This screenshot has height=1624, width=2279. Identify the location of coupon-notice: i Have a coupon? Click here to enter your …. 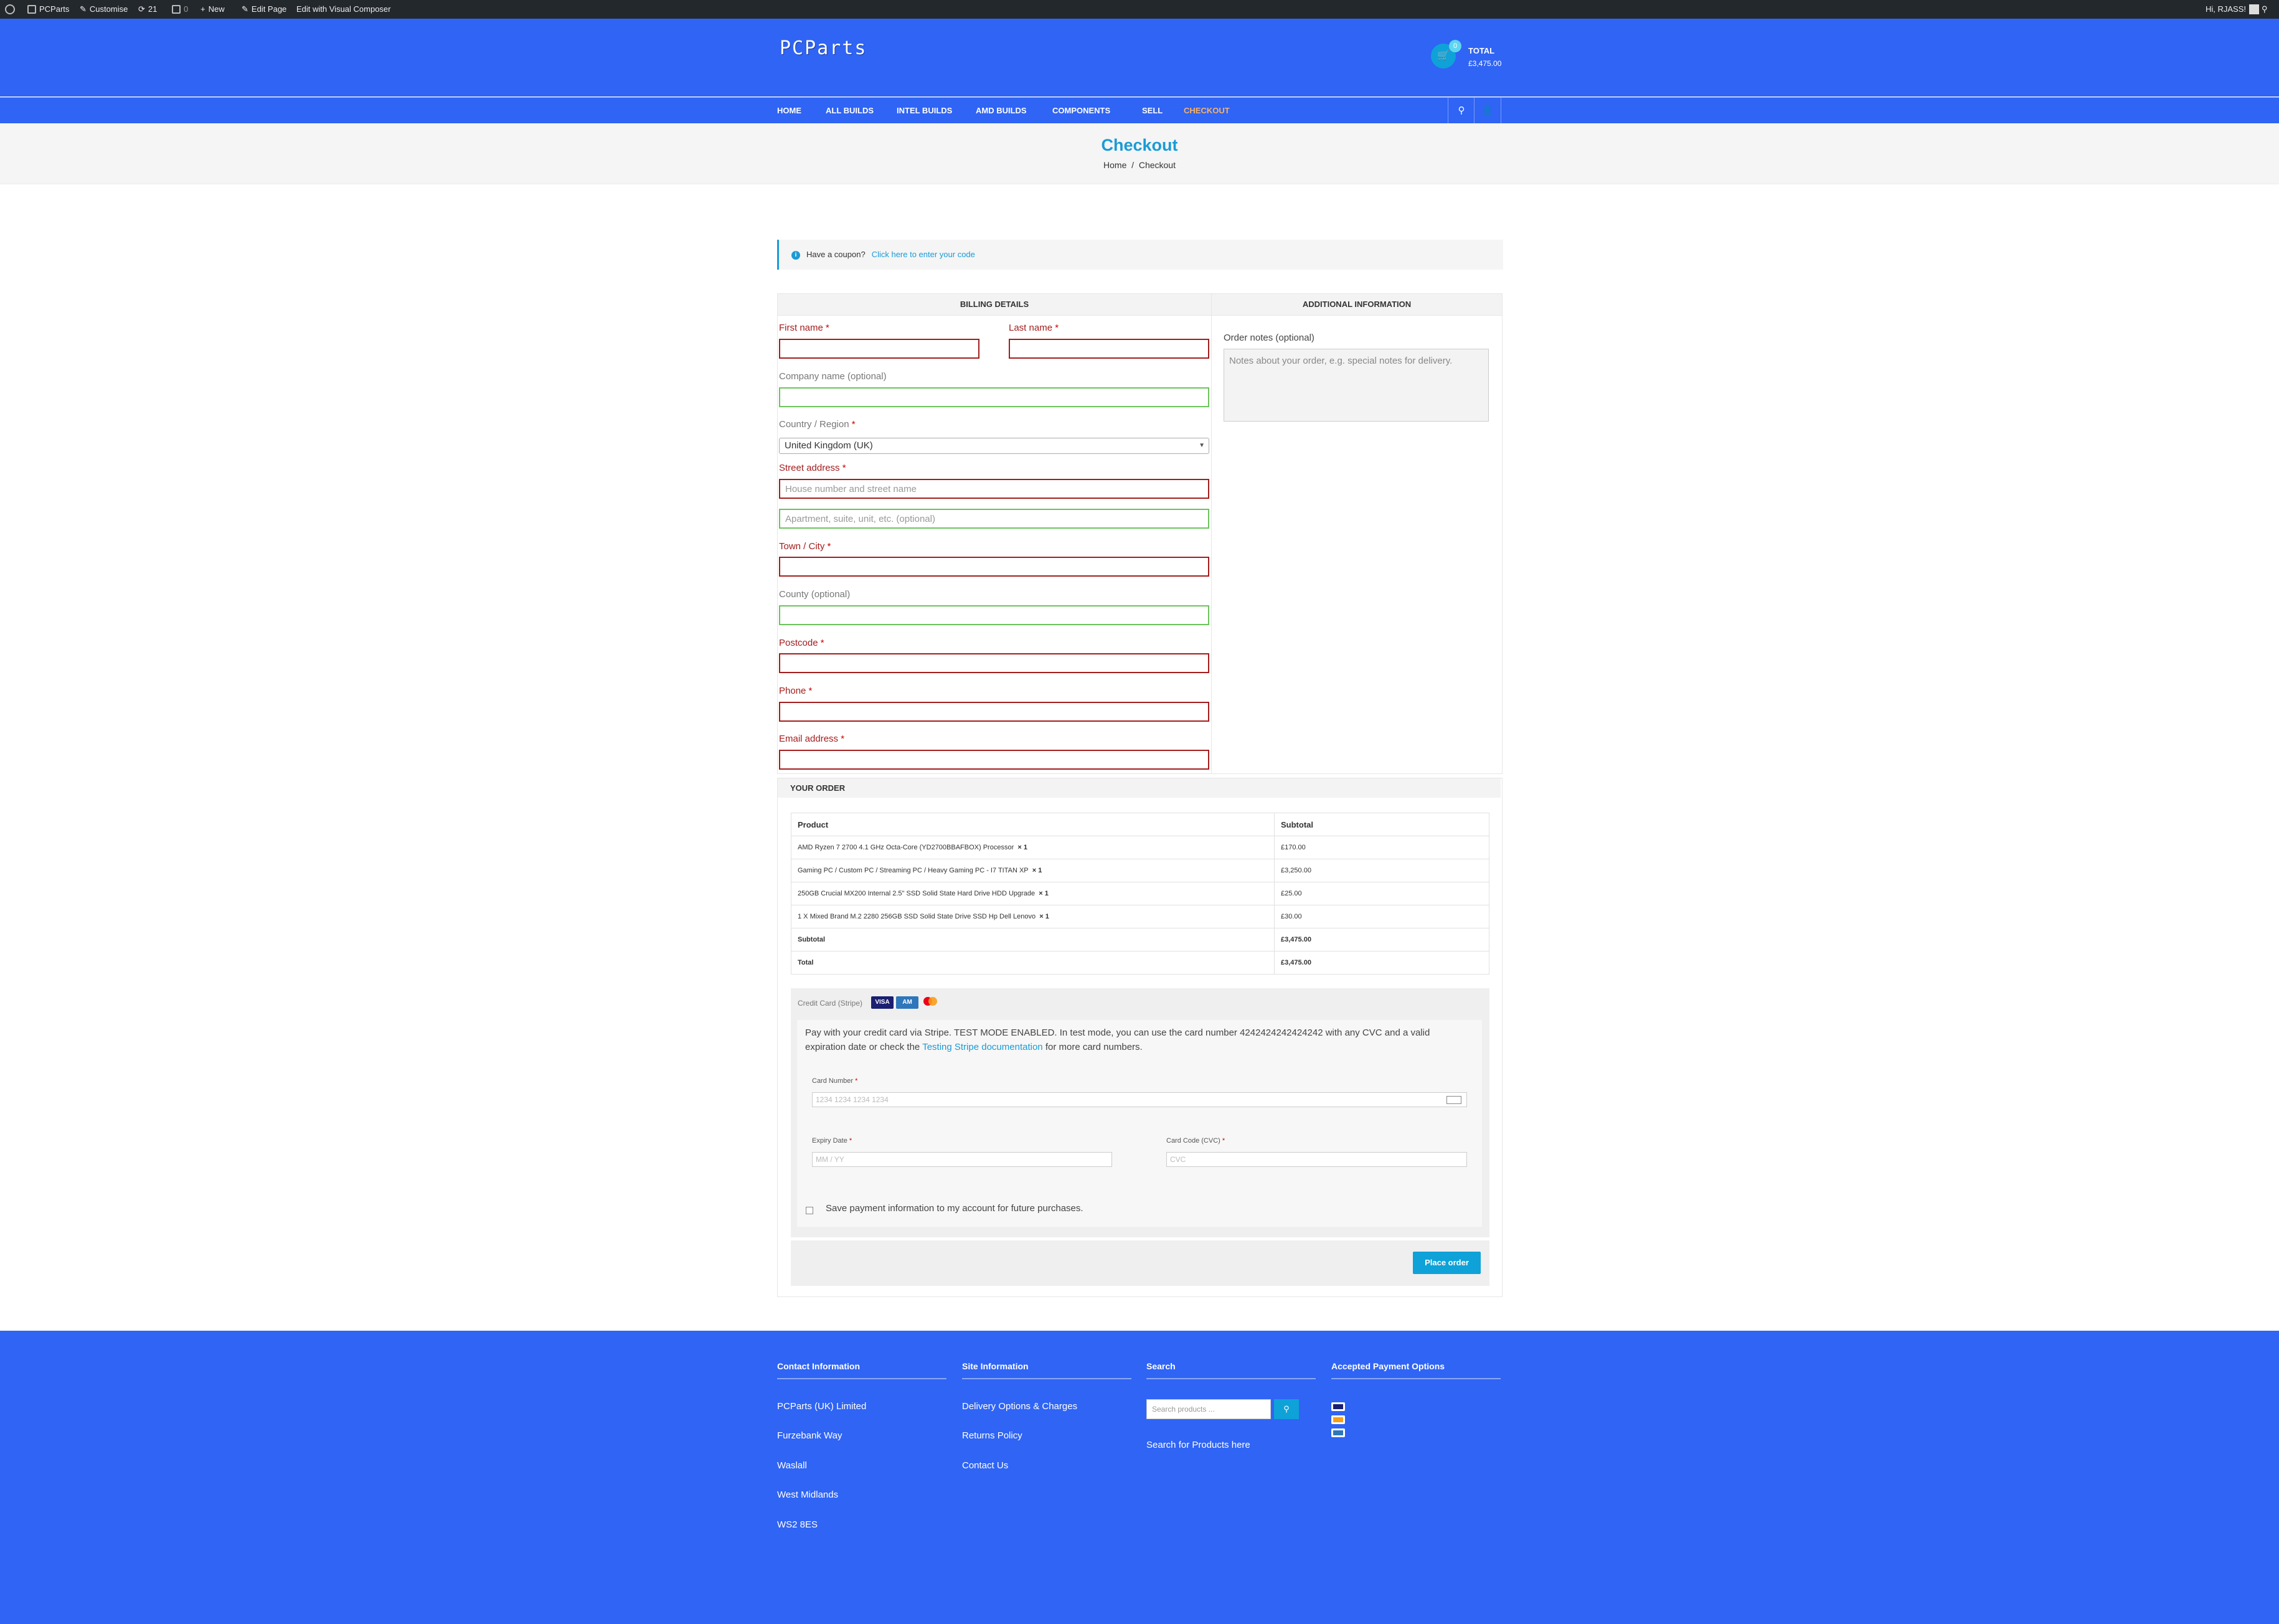
(1140, 255).